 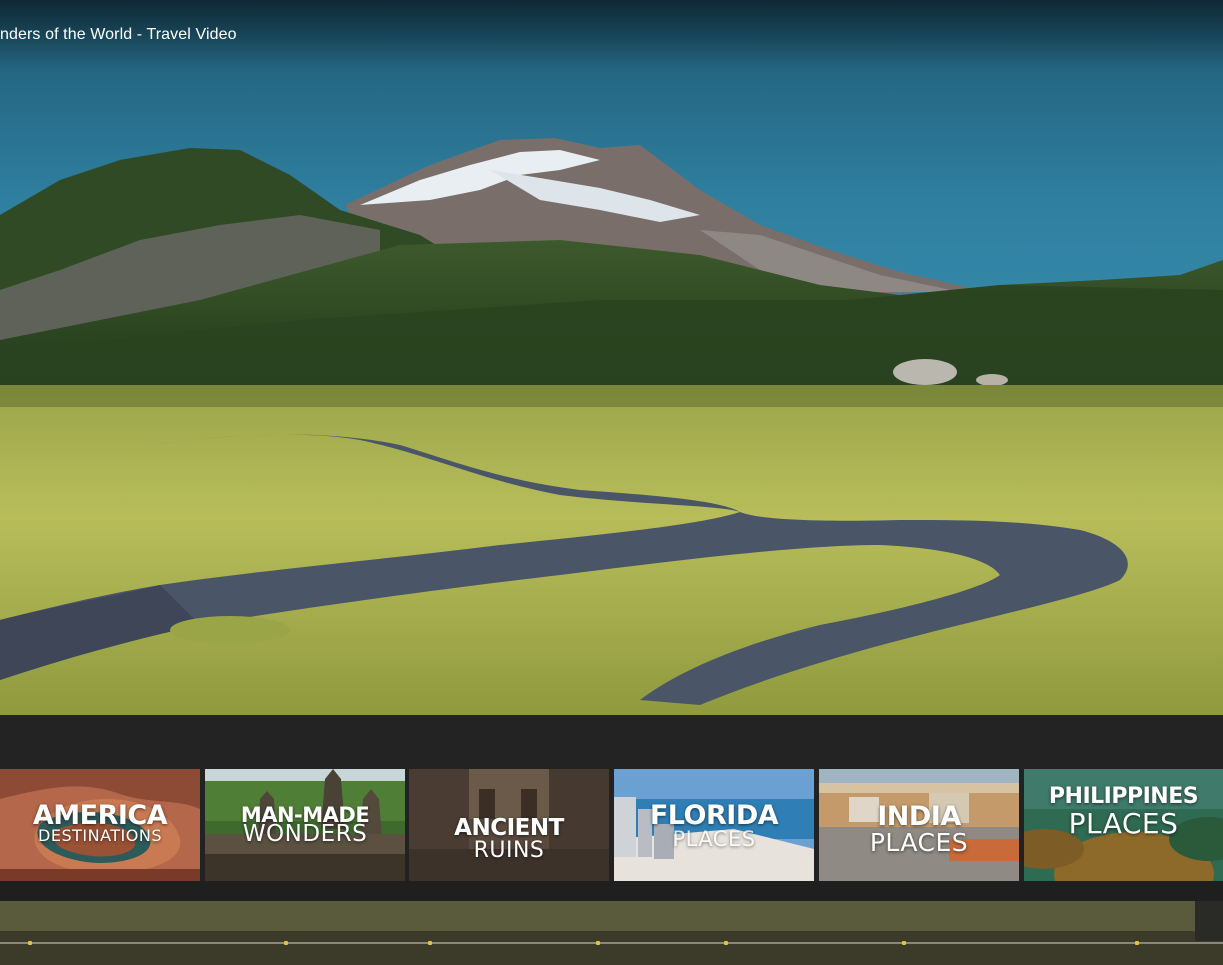 I want to click on video-card-man-made-wonders: MAN-MADE WONDERS, so click(x=305, y=825).